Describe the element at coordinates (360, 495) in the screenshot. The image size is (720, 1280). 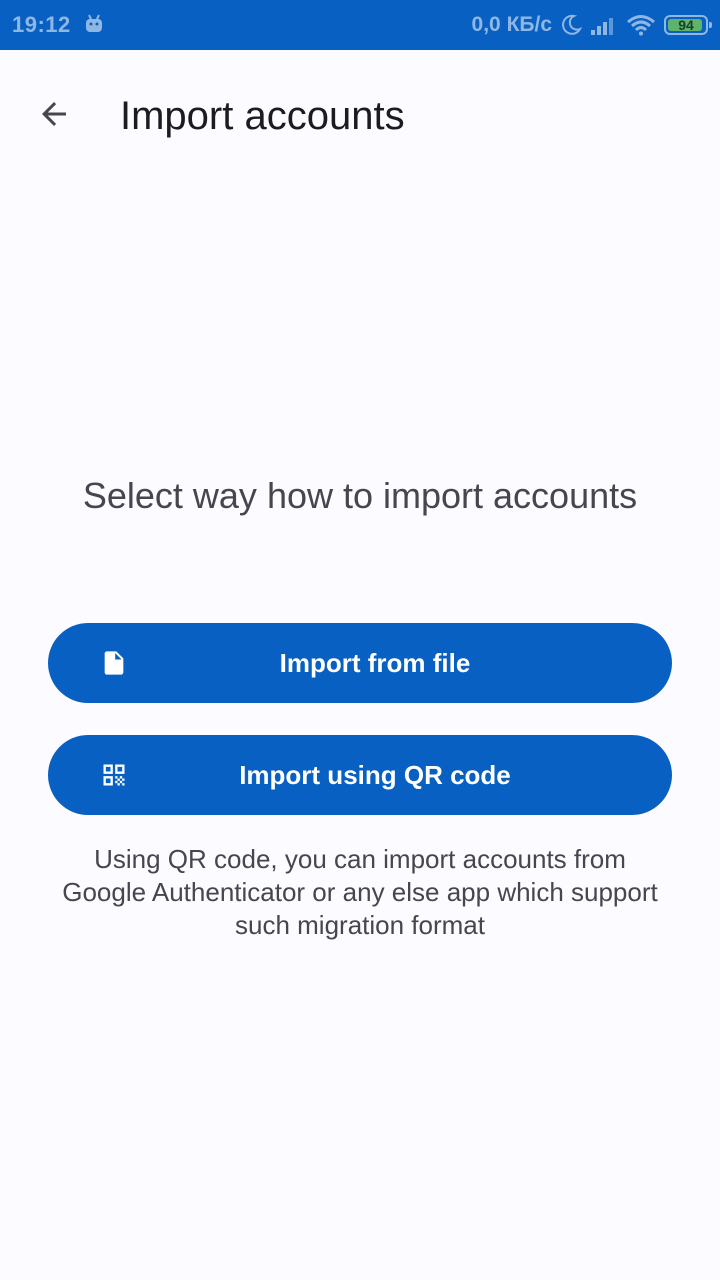
I see `import-heading: Select way how to import accounts` at that location.